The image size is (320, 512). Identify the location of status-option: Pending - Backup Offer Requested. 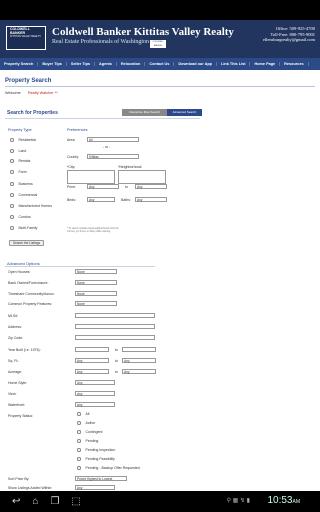
(108, 468).